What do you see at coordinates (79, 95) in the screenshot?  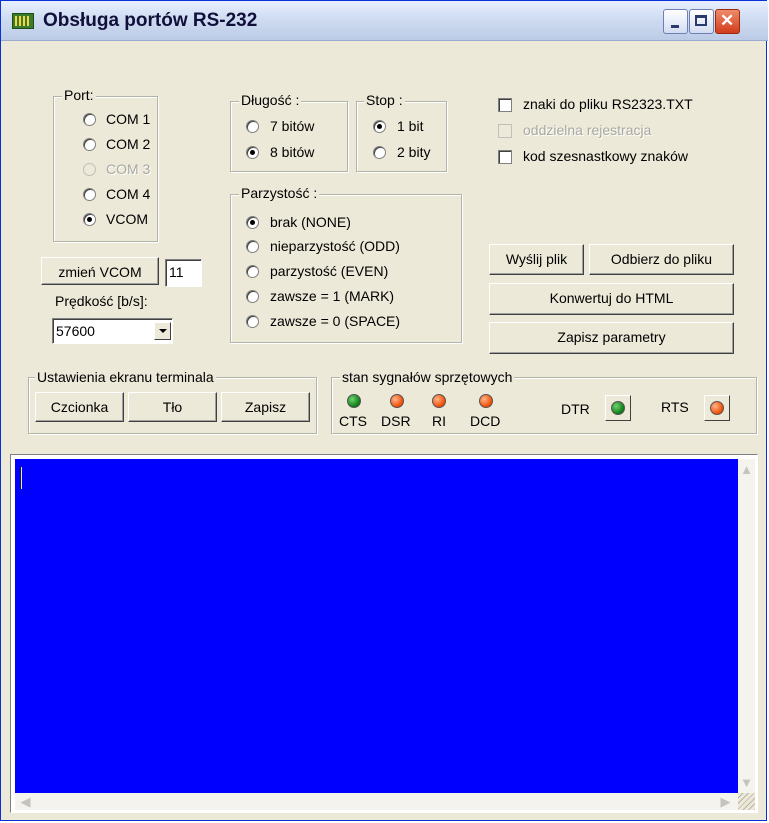 I see `port-legend: Port:` at bounding box center [79, 95].